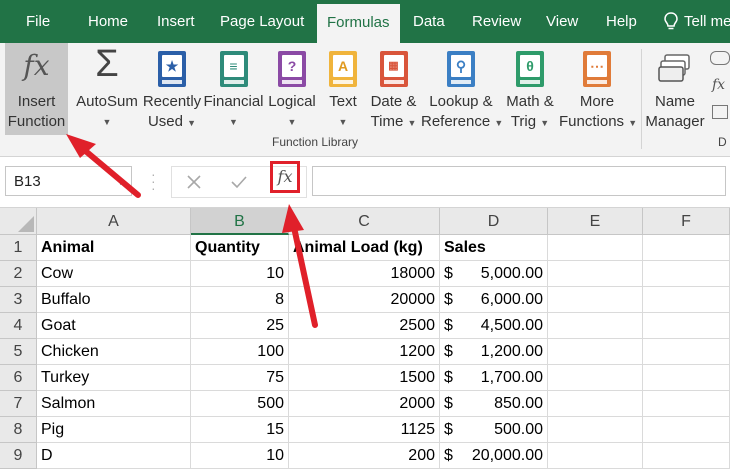  I want to click on insert-function-fx-icon: fx, so click(285, 177).